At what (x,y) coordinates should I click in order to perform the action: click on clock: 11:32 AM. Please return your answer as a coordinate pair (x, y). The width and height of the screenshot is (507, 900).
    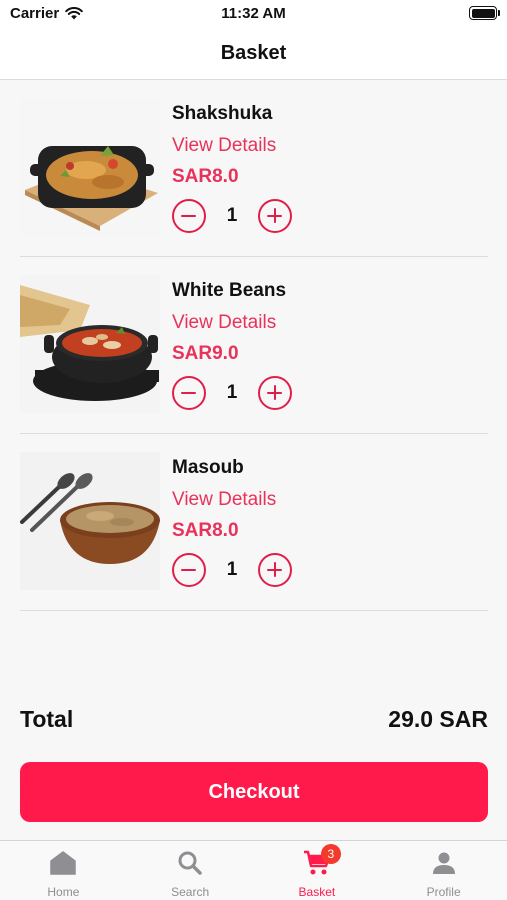
    Looking at the image, I should click on (253, 13).